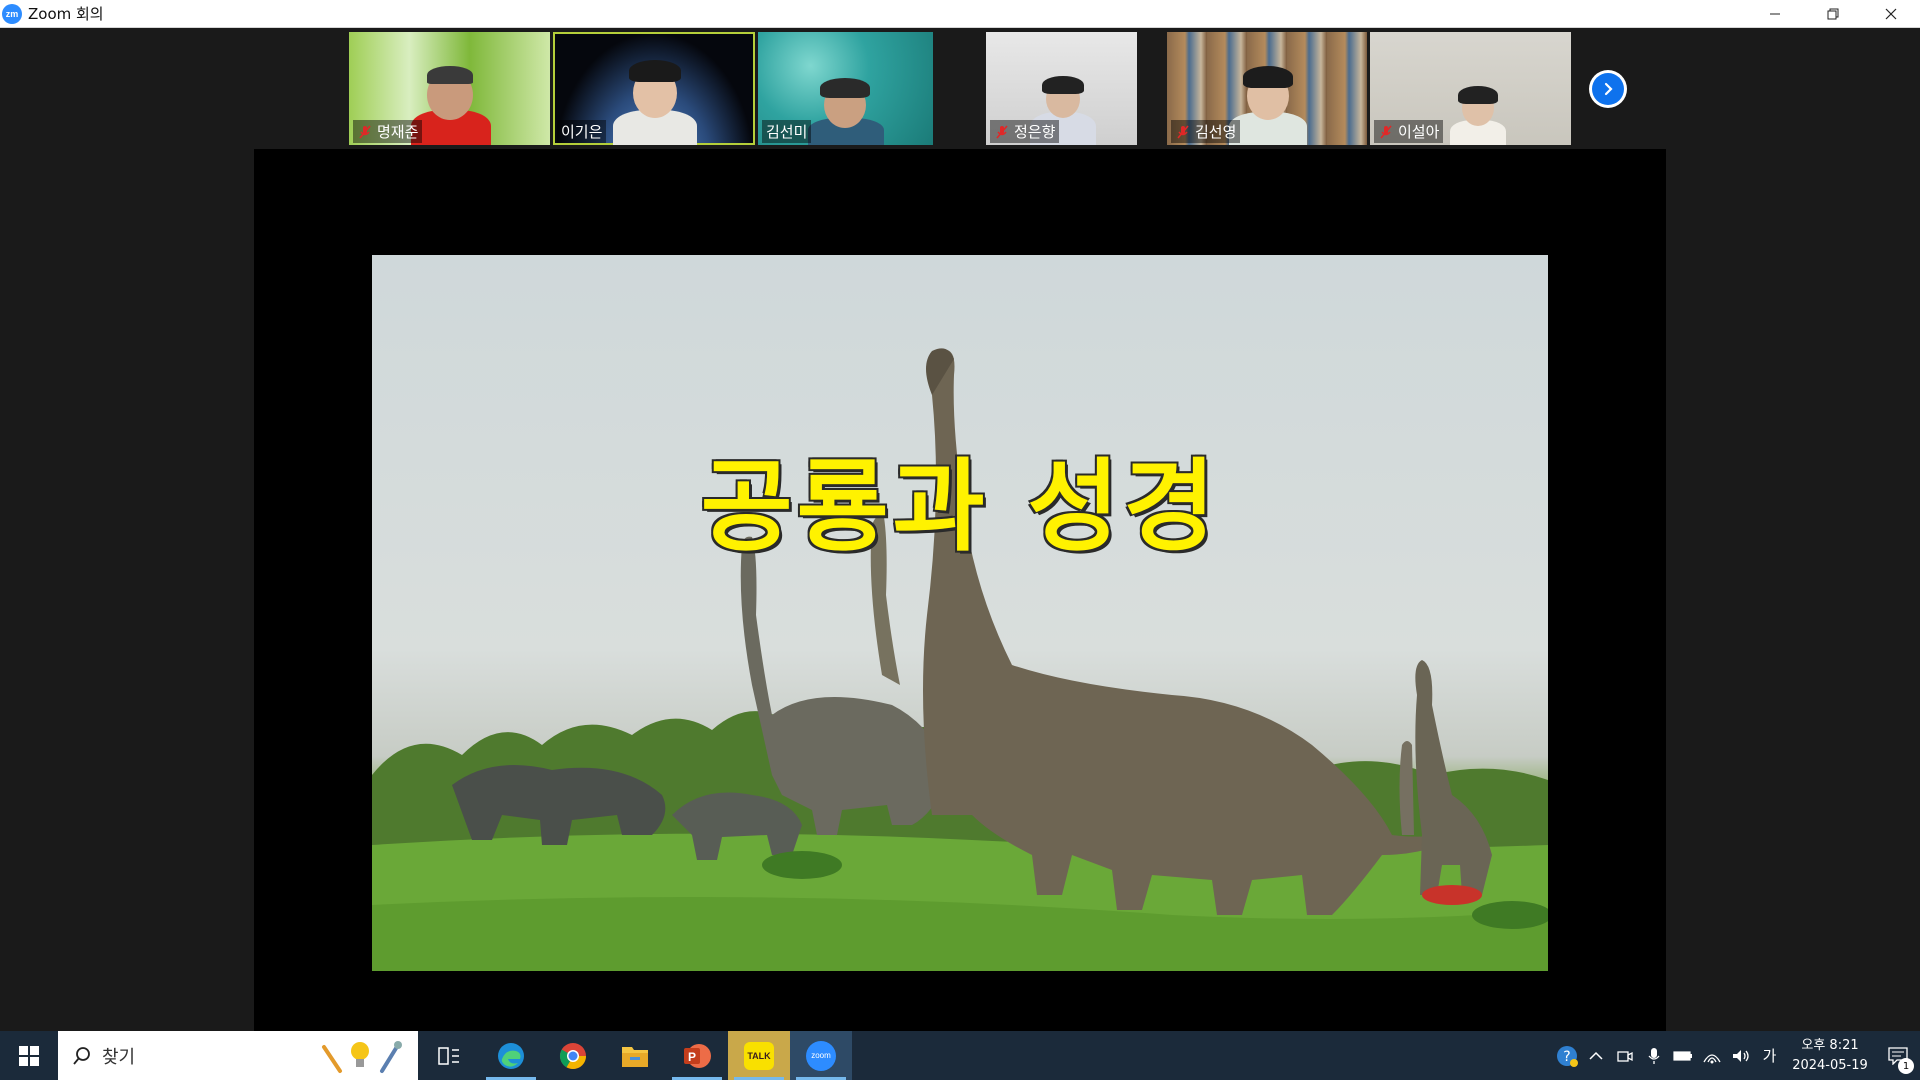 The image size is (1920, 1080). I want to click on participant-tile-active-speaker: 이기은, so click(654, 88).